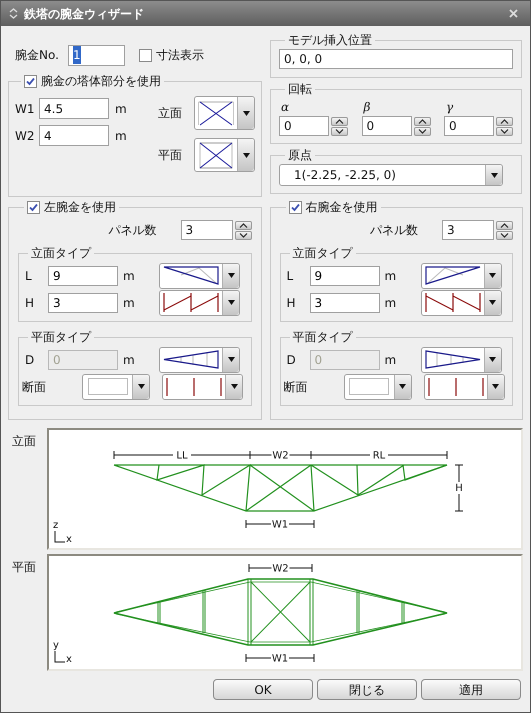 Image resolution: width=531 pixels, height=713 pixels. What do you see at coordinates (180, 55) in the screenshot?
I see `checkbox-label: 寸法表示` at bounding box center [180, 55].